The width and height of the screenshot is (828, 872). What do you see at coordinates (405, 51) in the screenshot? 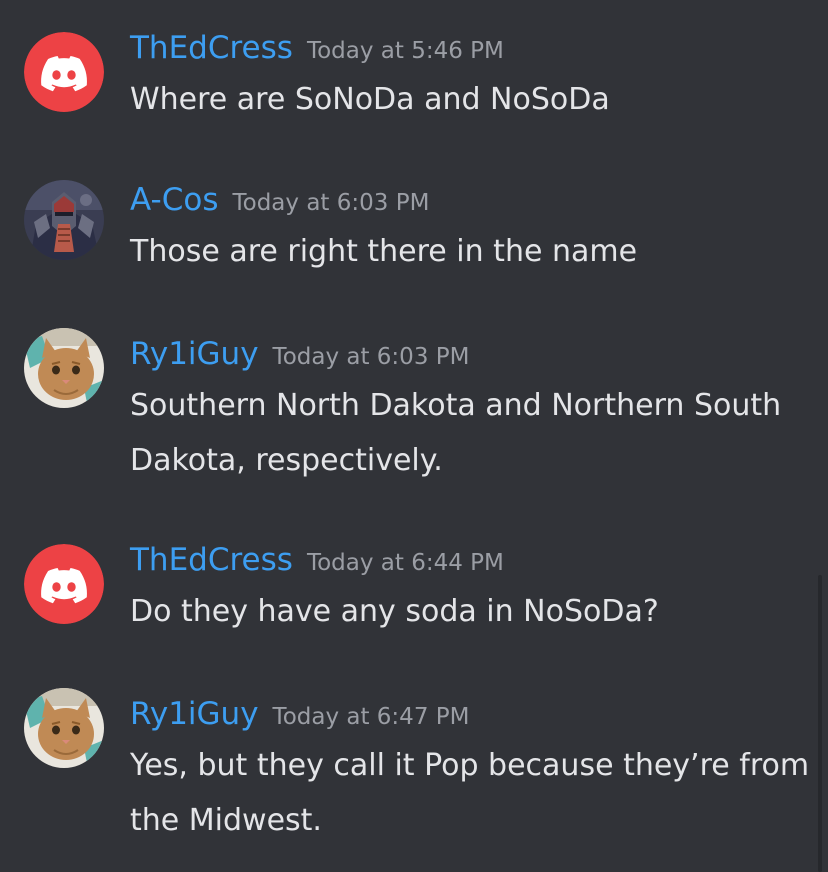
I see `timestamp: Today at 5:46 PM` at bounding box center [405, 51].